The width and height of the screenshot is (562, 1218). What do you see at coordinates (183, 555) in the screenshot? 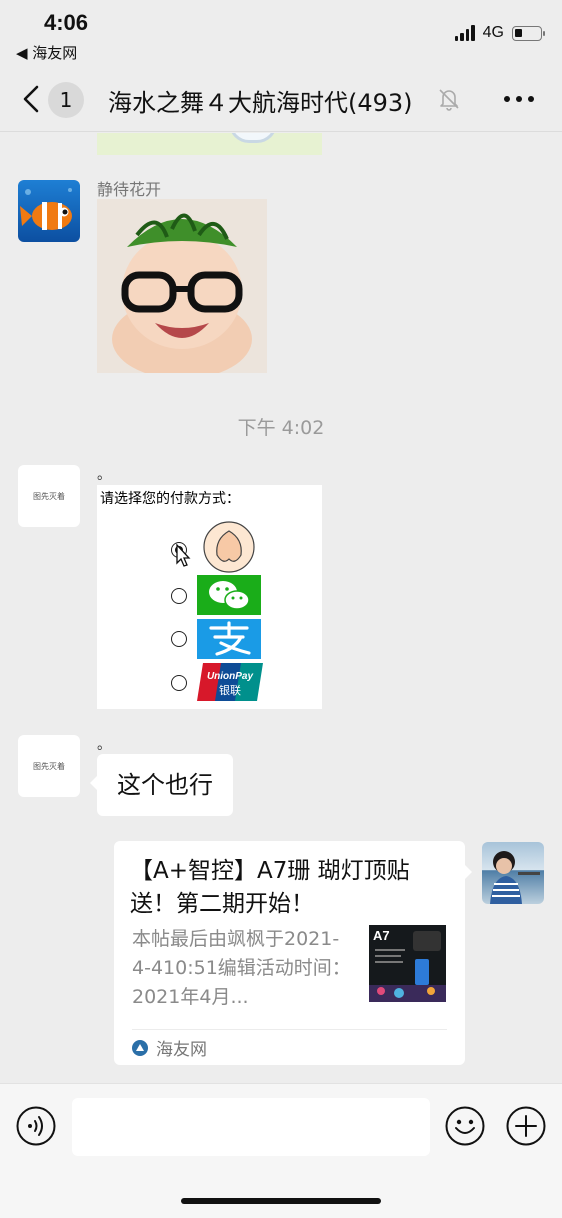
I see `cursor-icon` at bounding box center [183, 555].